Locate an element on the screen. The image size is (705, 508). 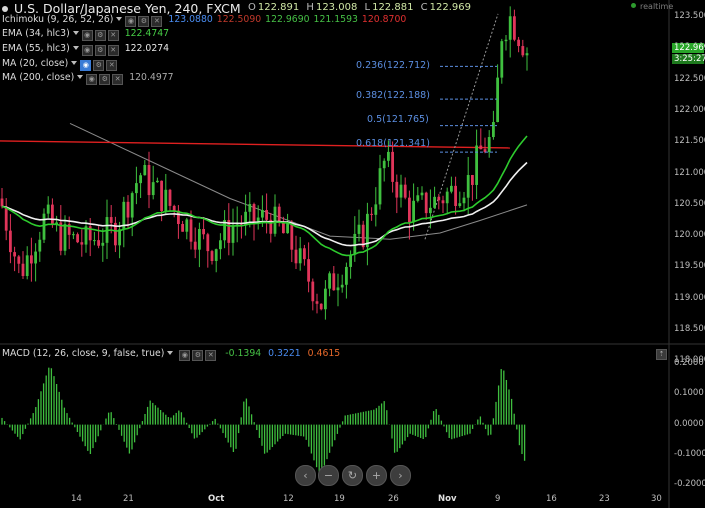
fib-label-0618: 0.618(121.341) is located at coordinates (393, 143).